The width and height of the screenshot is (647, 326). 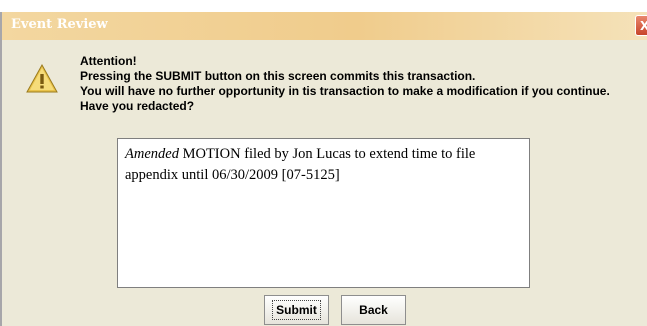 What do you see at coordinates (641, 25) in the screenshot?
I see `close-icon: X` at bounding box center [641, 25].